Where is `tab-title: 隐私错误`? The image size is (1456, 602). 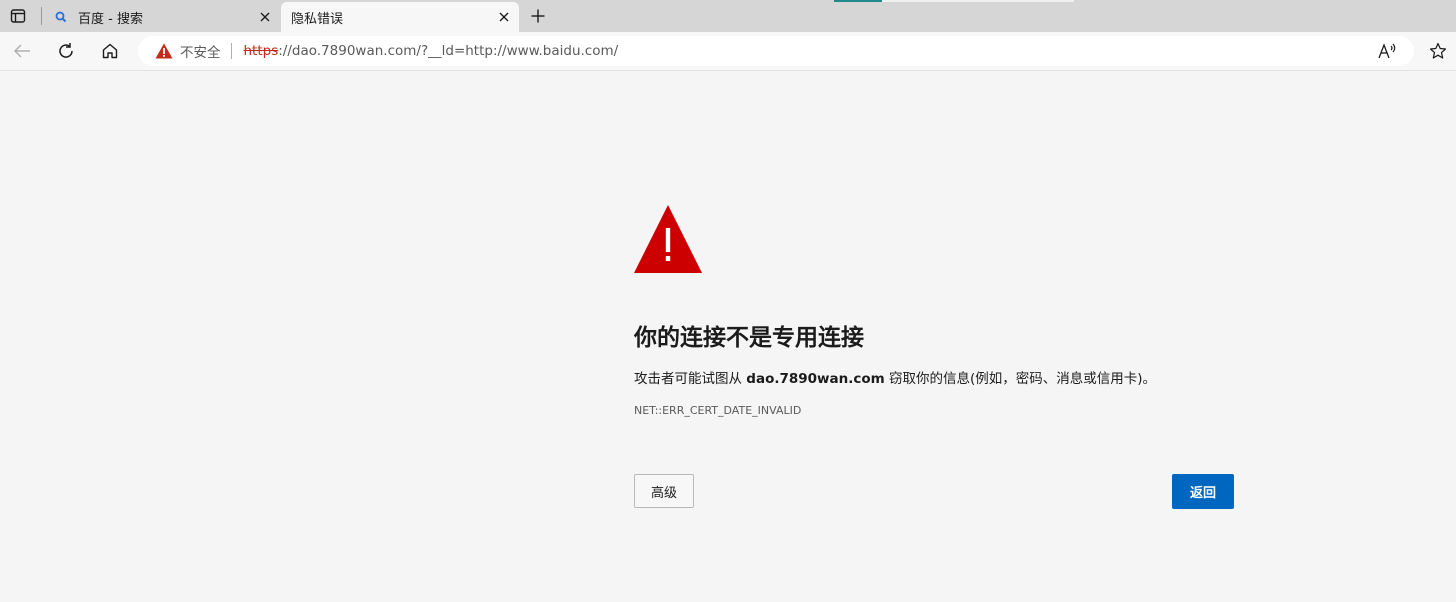 tab-title: 隐私错误 is located at coordinates (317, 19).